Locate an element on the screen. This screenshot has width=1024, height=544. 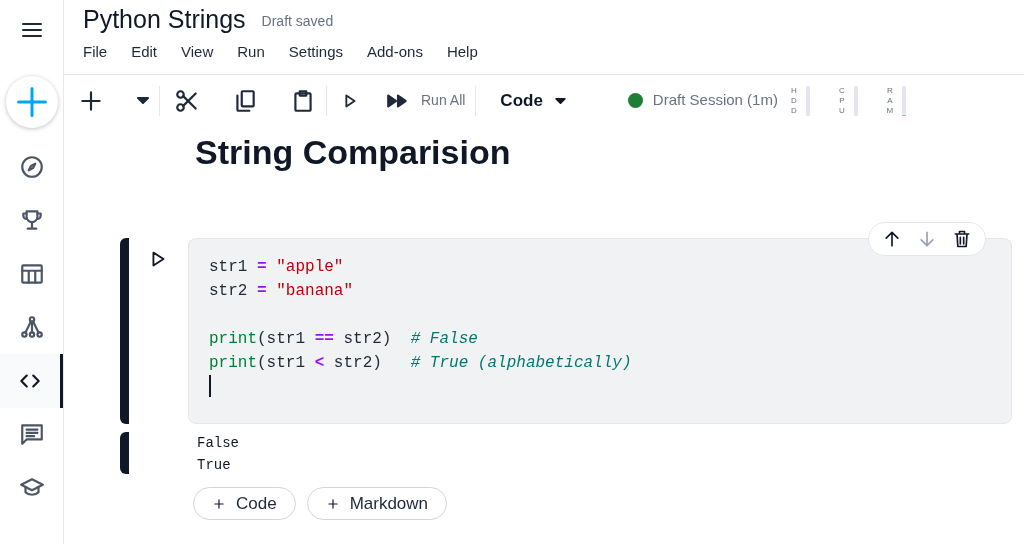
menu-item: View is located at coordinates (197, 52).